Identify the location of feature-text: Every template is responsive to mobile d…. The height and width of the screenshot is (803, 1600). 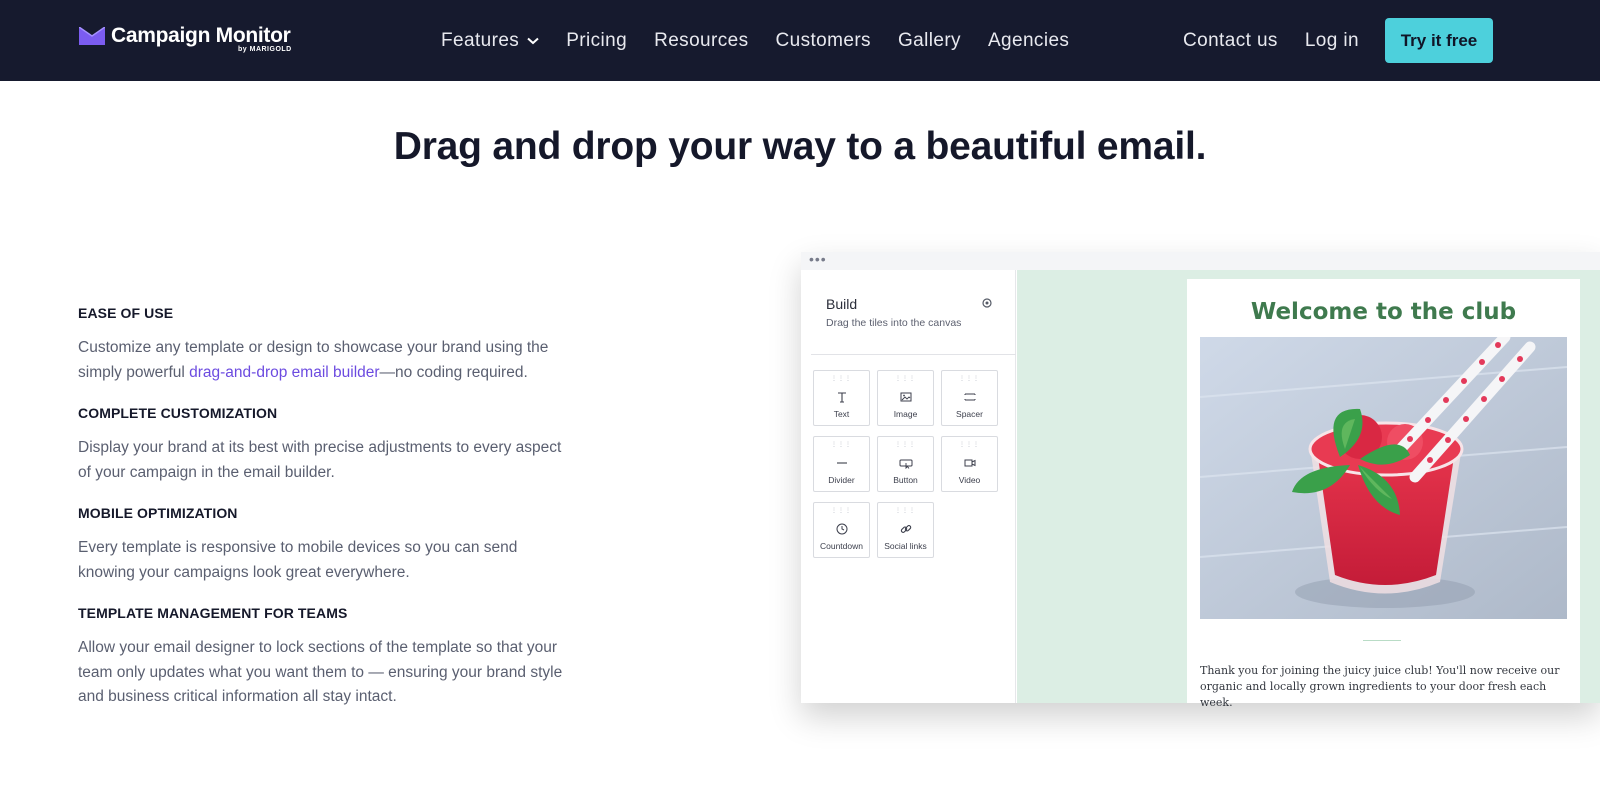
(298, 560).